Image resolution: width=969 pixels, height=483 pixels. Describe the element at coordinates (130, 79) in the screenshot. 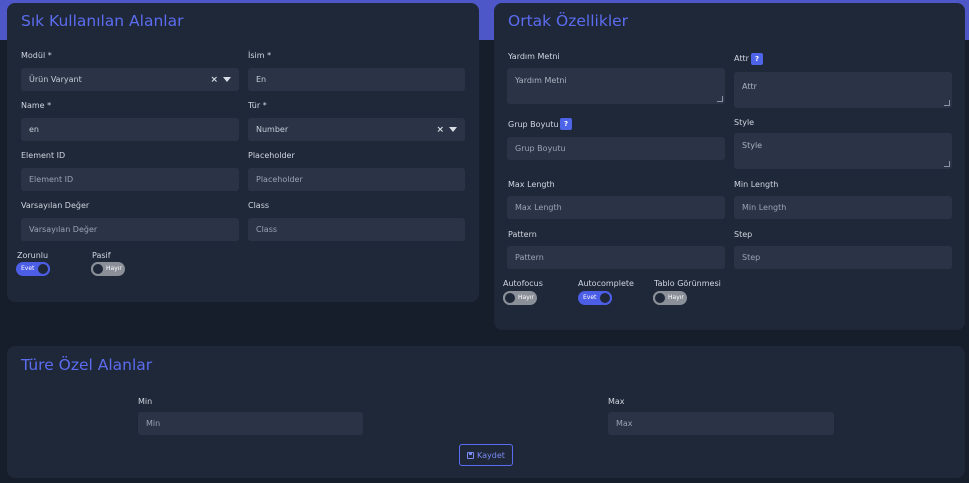

I see `modul-select: Ürün Varyant ×` at that location.